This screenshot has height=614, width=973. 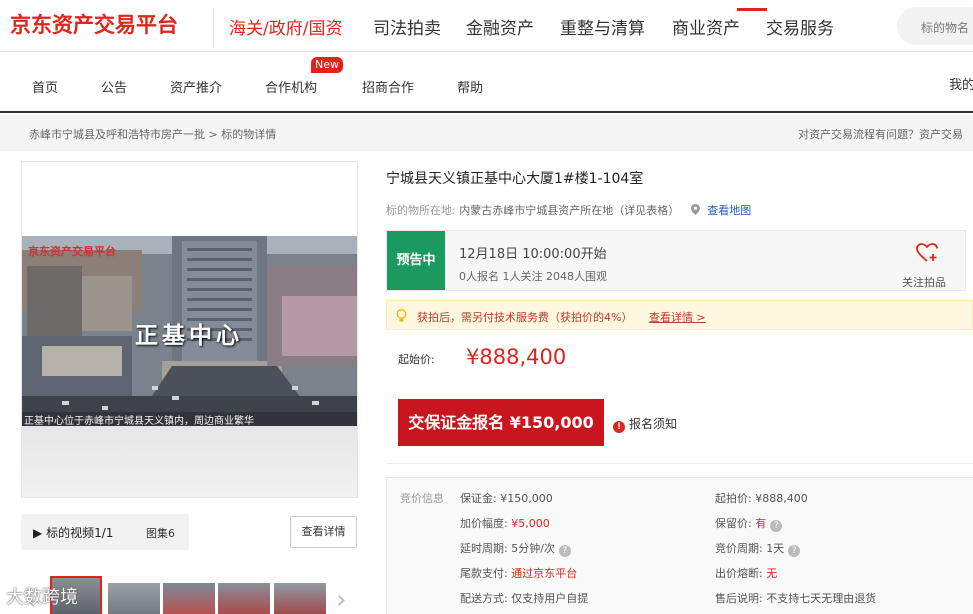 I want to click on media-fade, so click(x=189, y=461).